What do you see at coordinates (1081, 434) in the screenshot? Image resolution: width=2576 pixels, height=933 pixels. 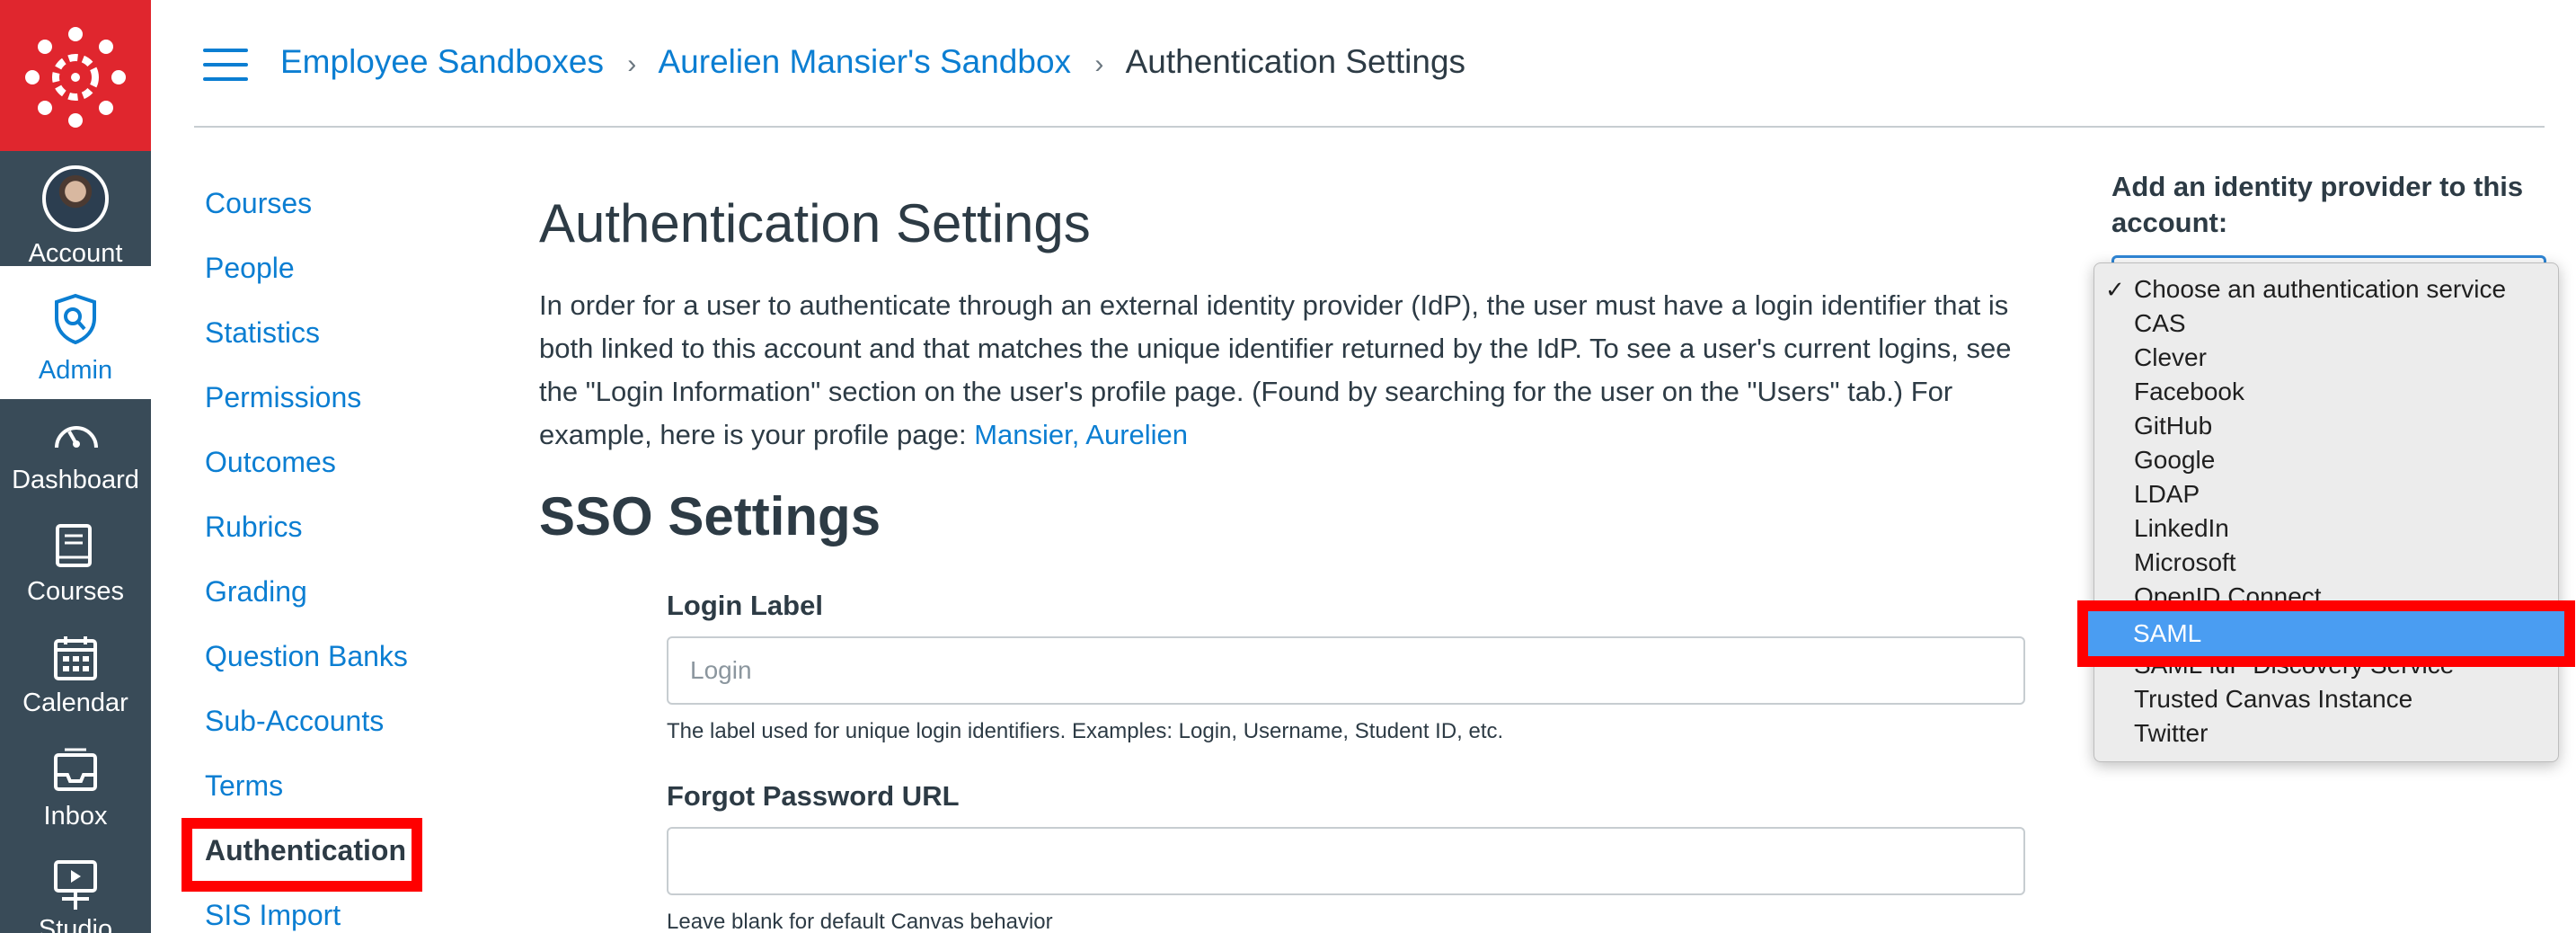 I see `profile-link: Mansier, Aurelien` at bounding box center [1081, 434].